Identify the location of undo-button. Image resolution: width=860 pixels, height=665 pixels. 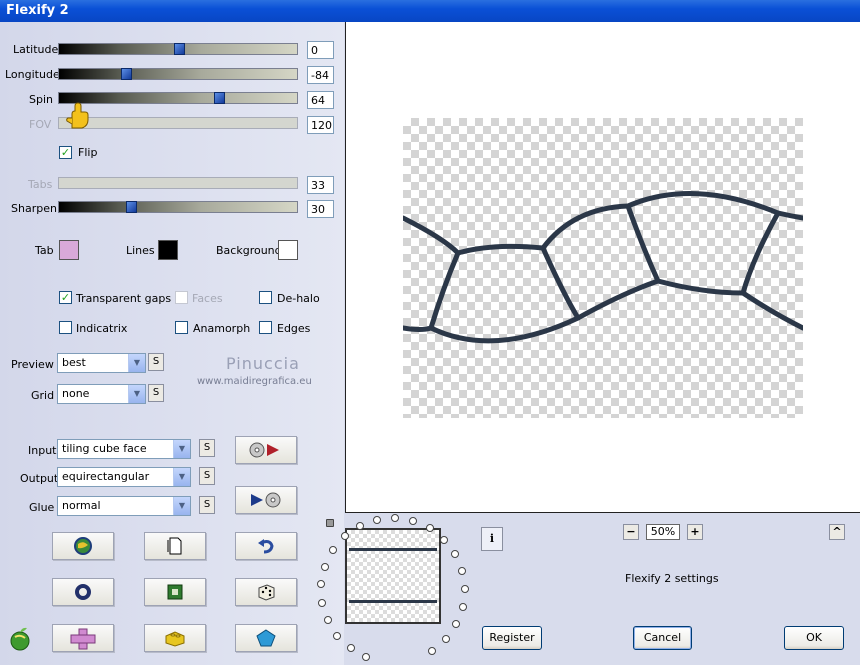
(266, 546).